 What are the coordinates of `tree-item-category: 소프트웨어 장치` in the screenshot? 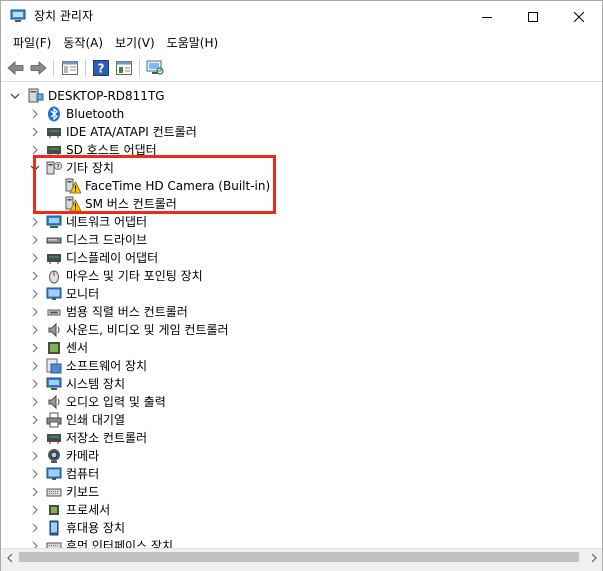 It's located at (301, 366).